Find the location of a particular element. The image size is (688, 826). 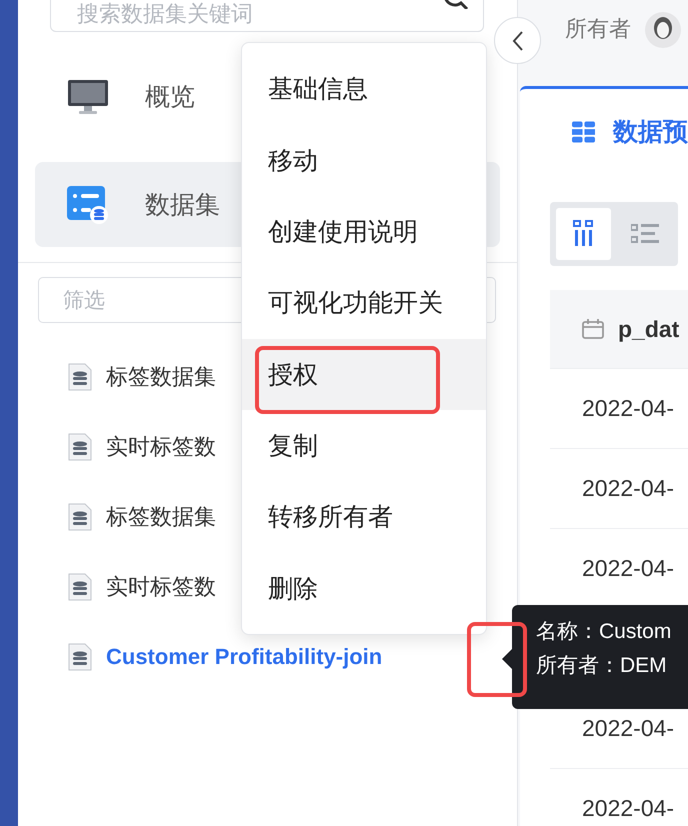

owner-label: 所有者 is located at coordinates (598, 29).